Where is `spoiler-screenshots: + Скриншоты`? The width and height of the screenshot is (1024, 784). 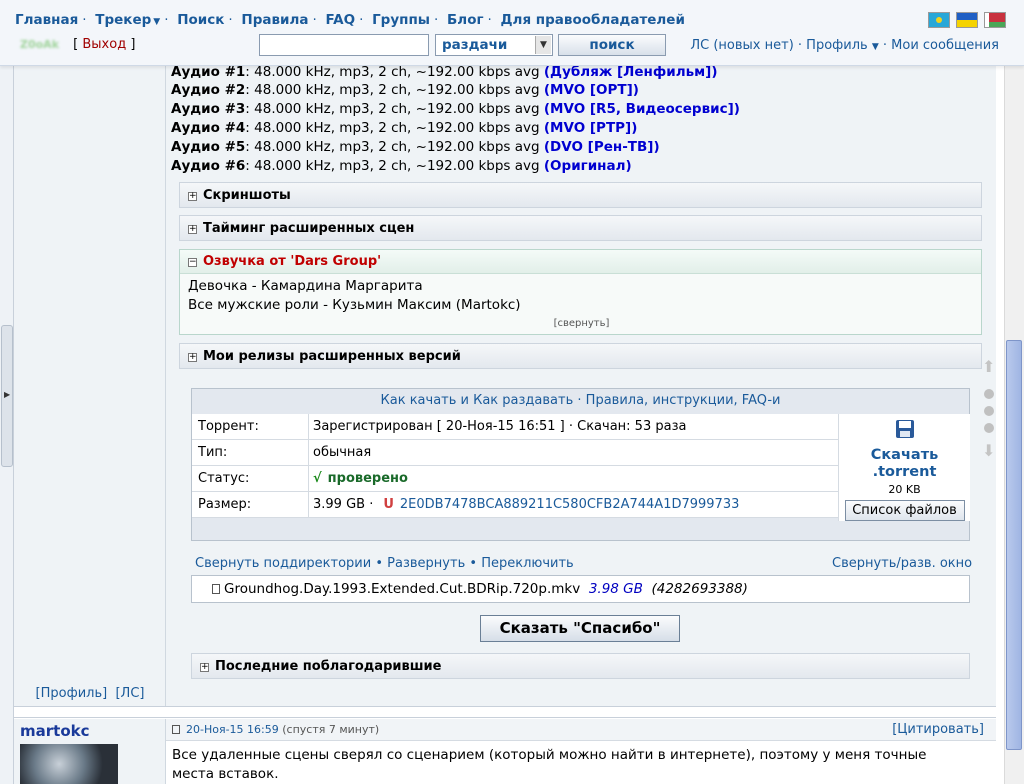 spoiler-screenshots: + Скриншоты is located at coordinates (580, 195).